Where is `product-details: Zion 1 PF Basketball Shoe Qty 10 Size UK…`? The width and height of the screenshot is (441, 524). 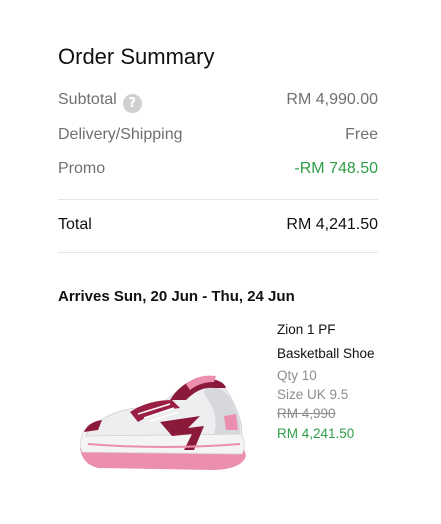
product-details: Zion 1 PF Basketball Shoe Qty 10 Size UK… is located at coordinates (332, 381).